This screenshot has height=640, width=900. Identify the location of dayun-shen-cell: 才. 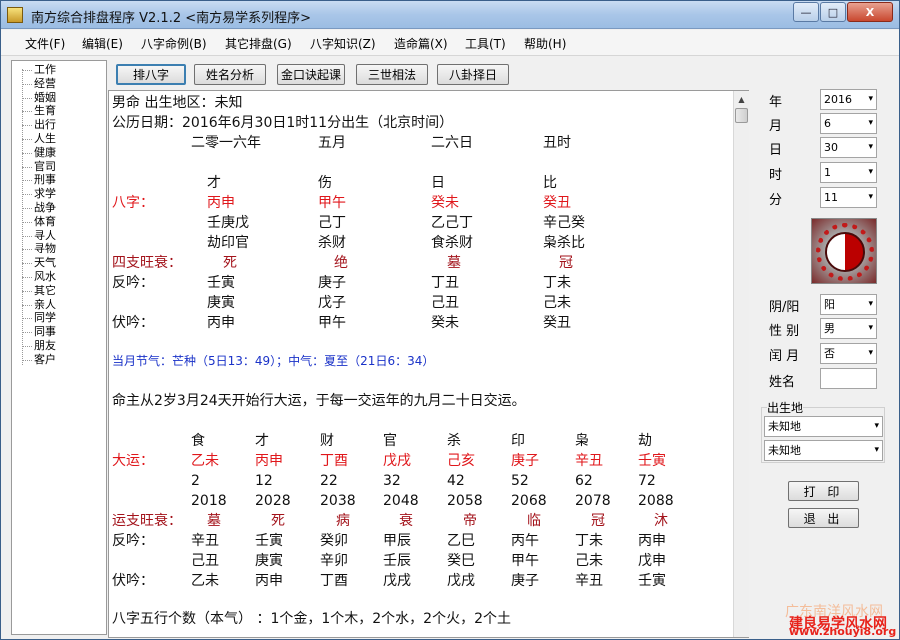
(262, 441).